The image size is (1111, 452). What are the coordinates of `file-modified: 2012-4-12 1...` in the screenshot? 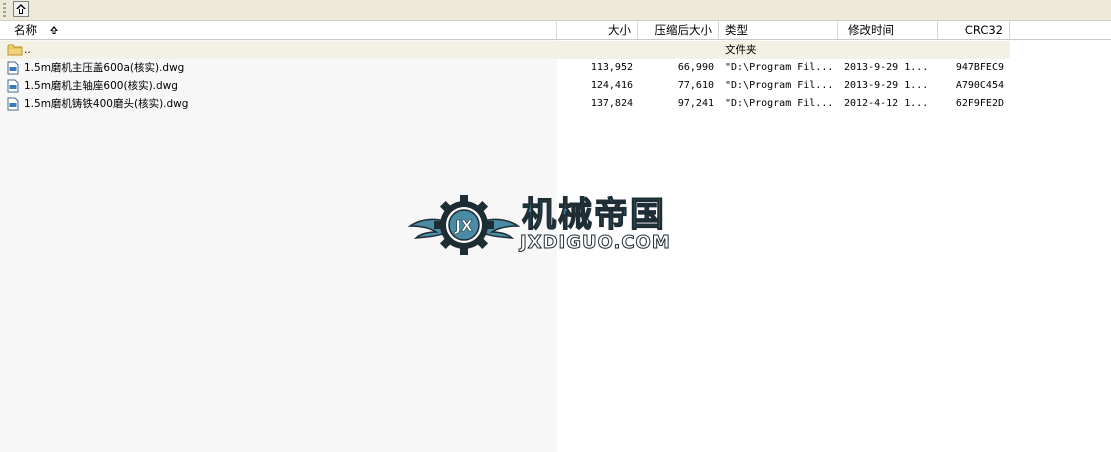 It's located at (886, 103).